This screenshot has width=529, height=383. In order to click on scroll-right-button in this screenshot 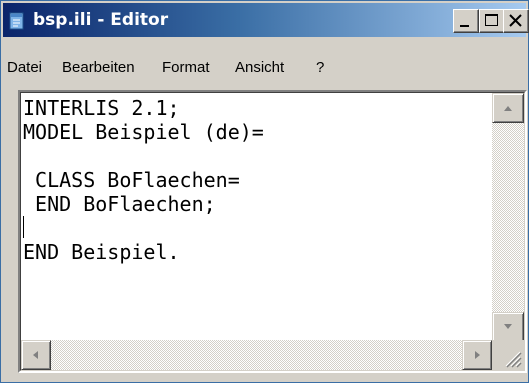, I will do `click(477, 355)`.